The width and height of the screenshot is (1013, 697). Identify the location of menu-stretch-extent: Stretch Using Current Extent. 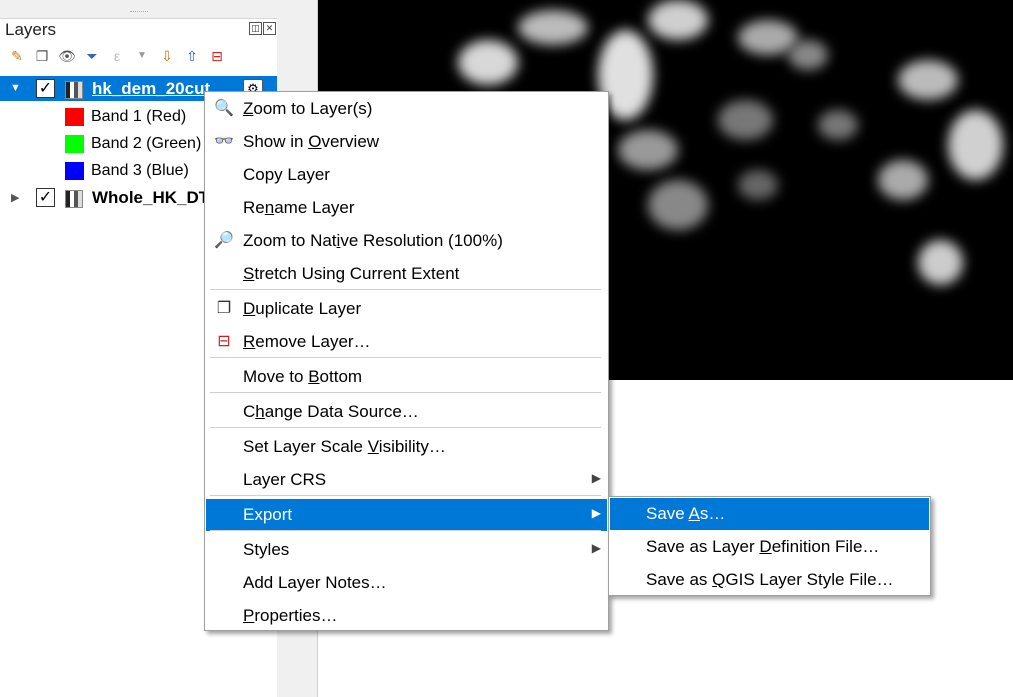
(406, 274).